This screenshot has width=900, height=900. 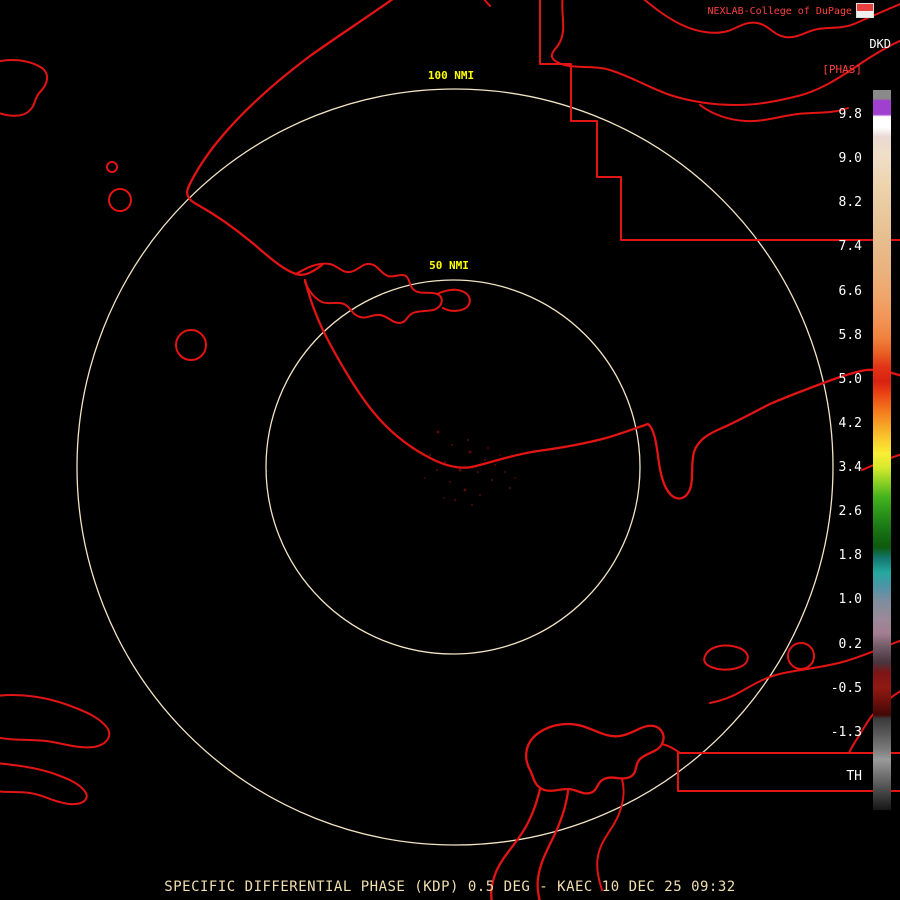 What do you see at coordinates (487, 3) in the screenshot?
I see `boundary-top-segment` at bounding box center [487, 3].